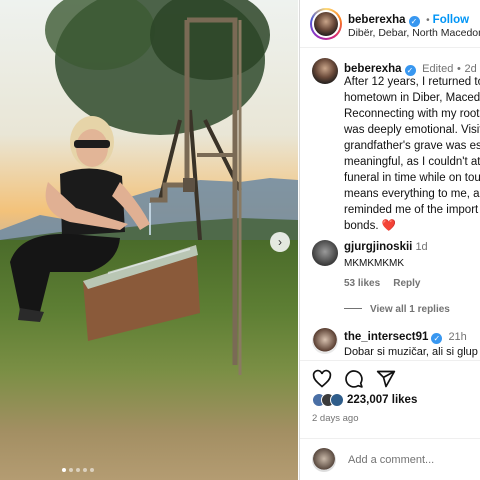 This screenshot has width=480, height=480. What do you see at coordinates (411, 352) in the screenshot?
I see `comment-text: Dobar si muzičar, ali si glup` at bounding box center [411, 352].